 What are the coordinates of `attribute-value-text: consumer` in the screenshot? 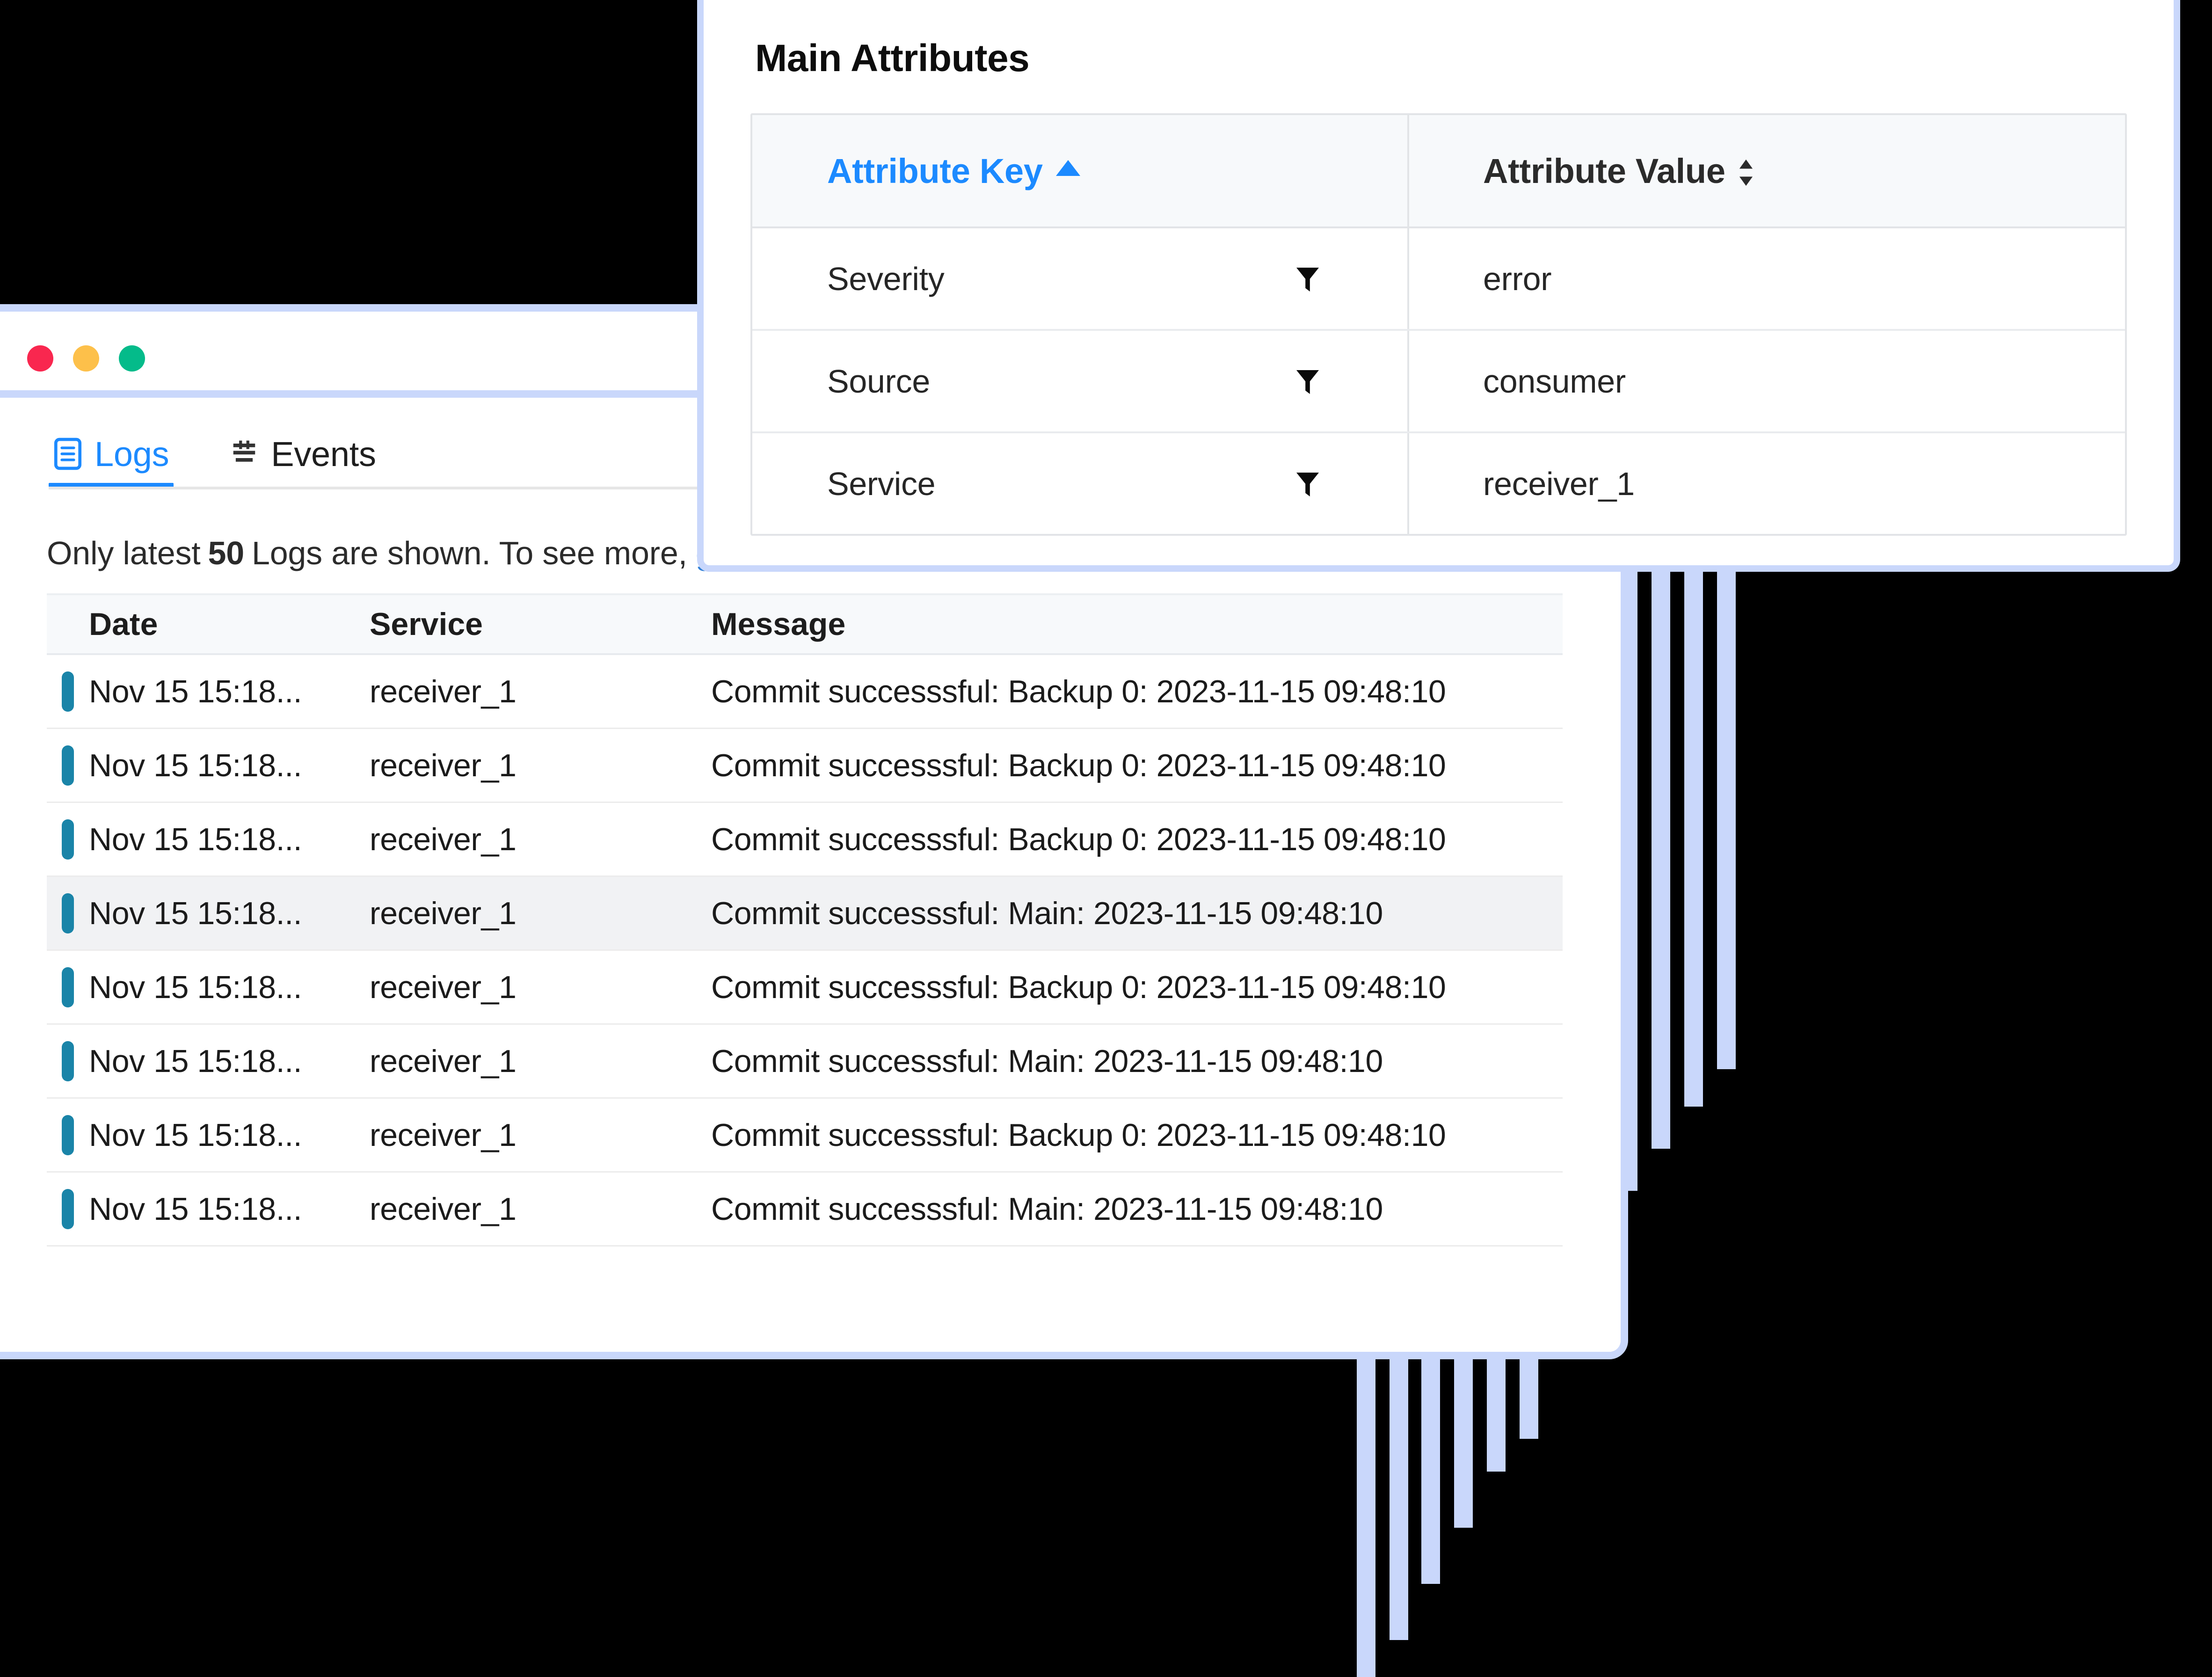 It's located at (1554, 381).